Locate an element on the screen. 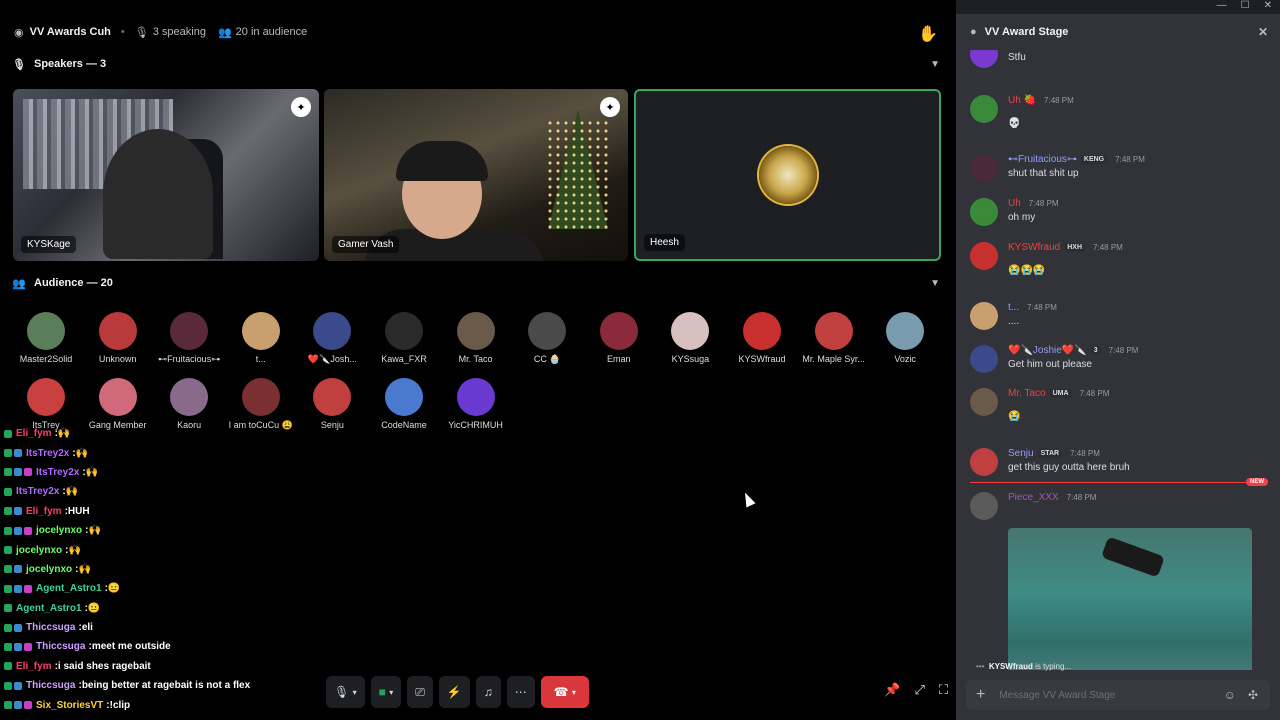 The image size is (1280, 720). message-author: Uh 🍓 is located at coordinates (1022, 100).